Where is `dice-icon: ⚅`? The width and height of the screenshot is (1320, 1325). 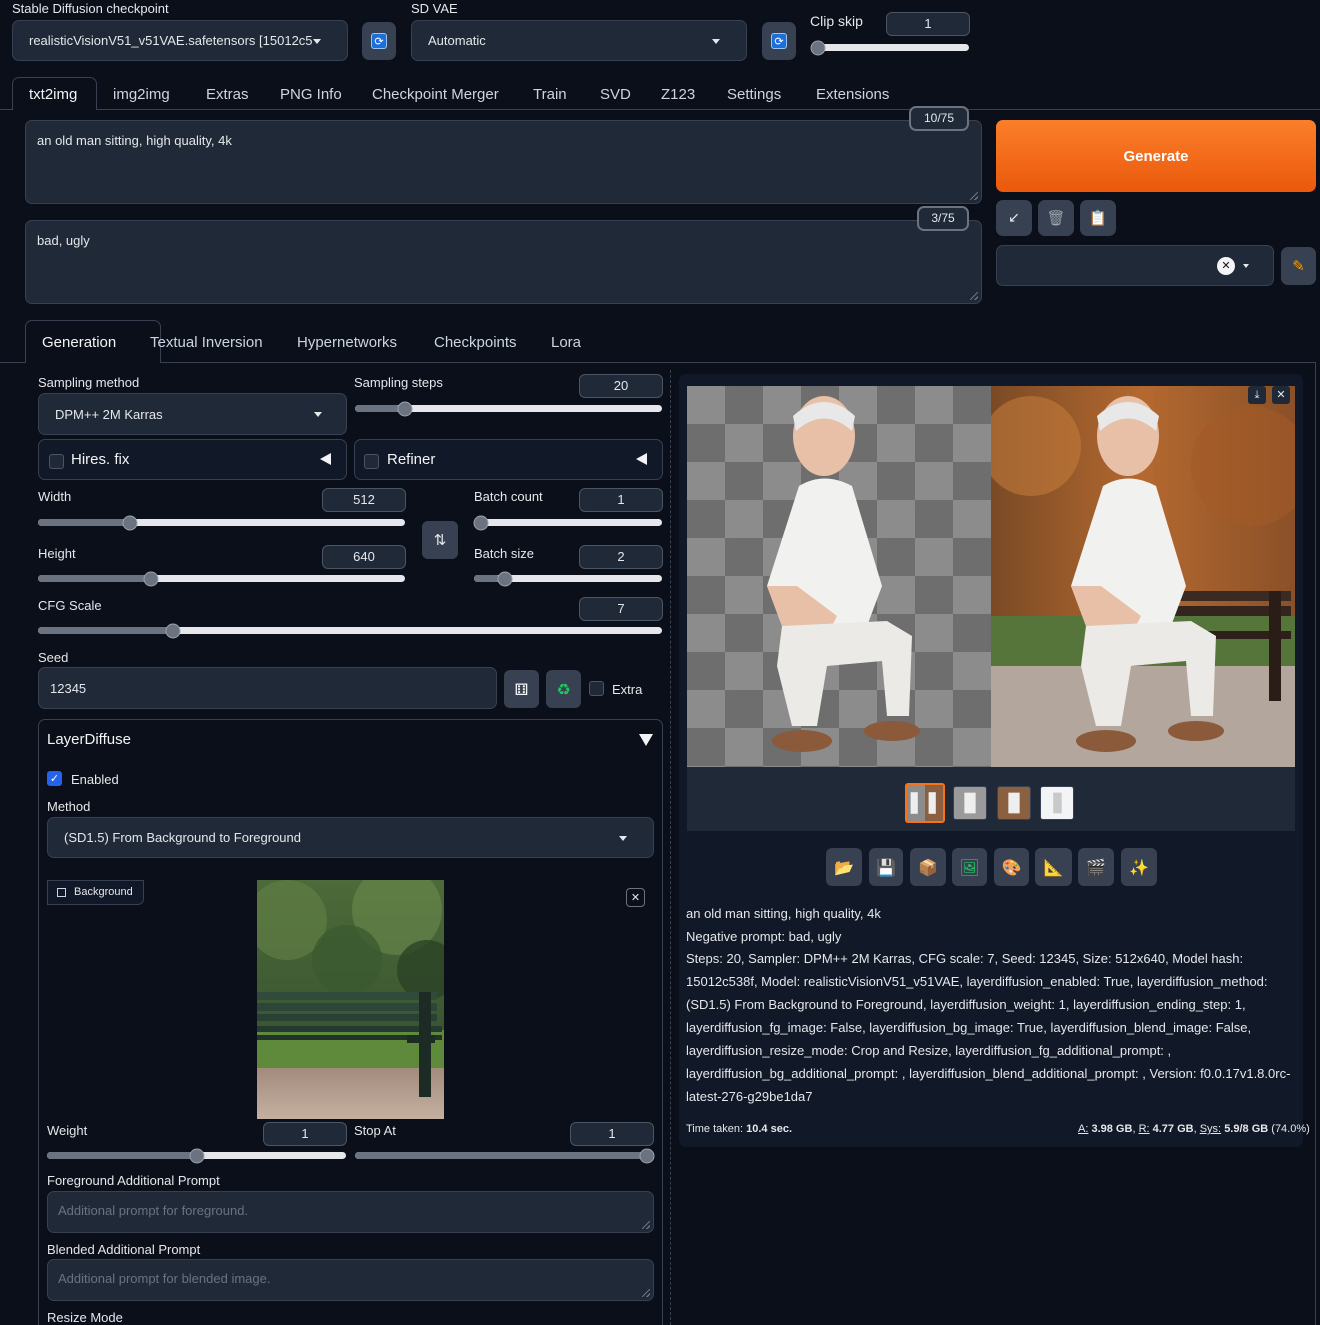 dice-icon: ⚅ is located at coordinates (521, 689).